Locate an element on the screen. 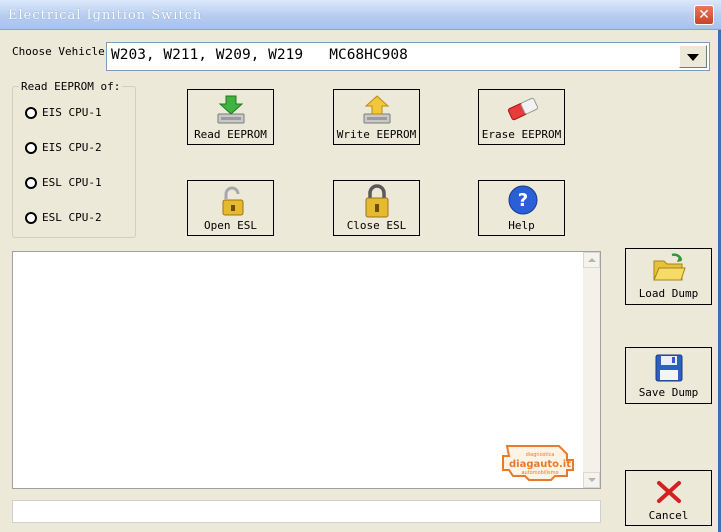 The height and width of the screenshot is (532, 721). chip-download-icon is located at coordinates (231, 109).